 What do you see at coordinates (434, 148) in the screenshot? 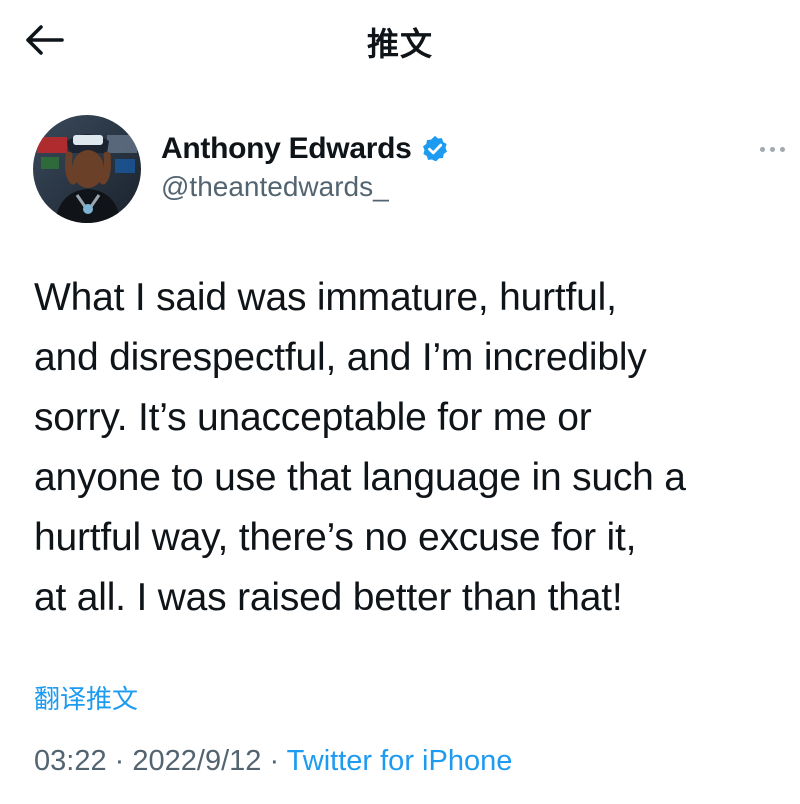
I see `verified-badge-icon` at bounding box center [434, 148].